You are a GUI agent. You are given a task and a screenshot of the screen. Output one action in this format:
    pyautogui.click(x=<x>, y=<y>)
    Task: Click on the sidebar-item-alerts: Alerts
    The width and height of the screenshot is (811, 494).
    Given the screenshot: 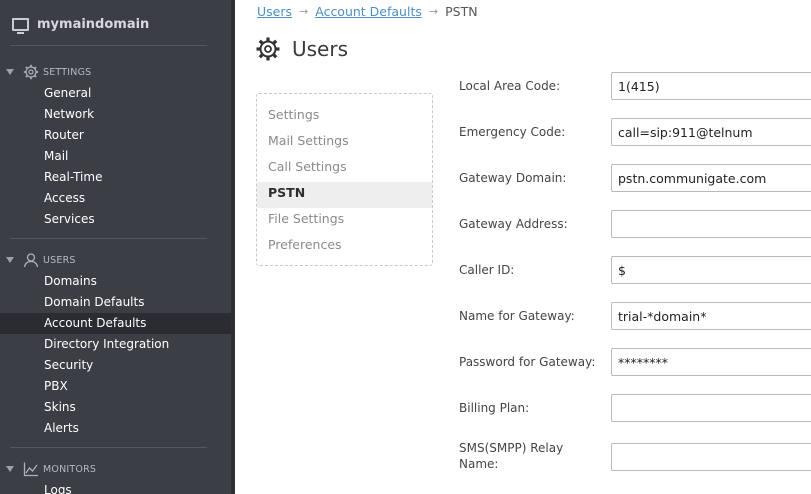 What is the action you would take?
    pyautogui.click(x=115, y=428)
    